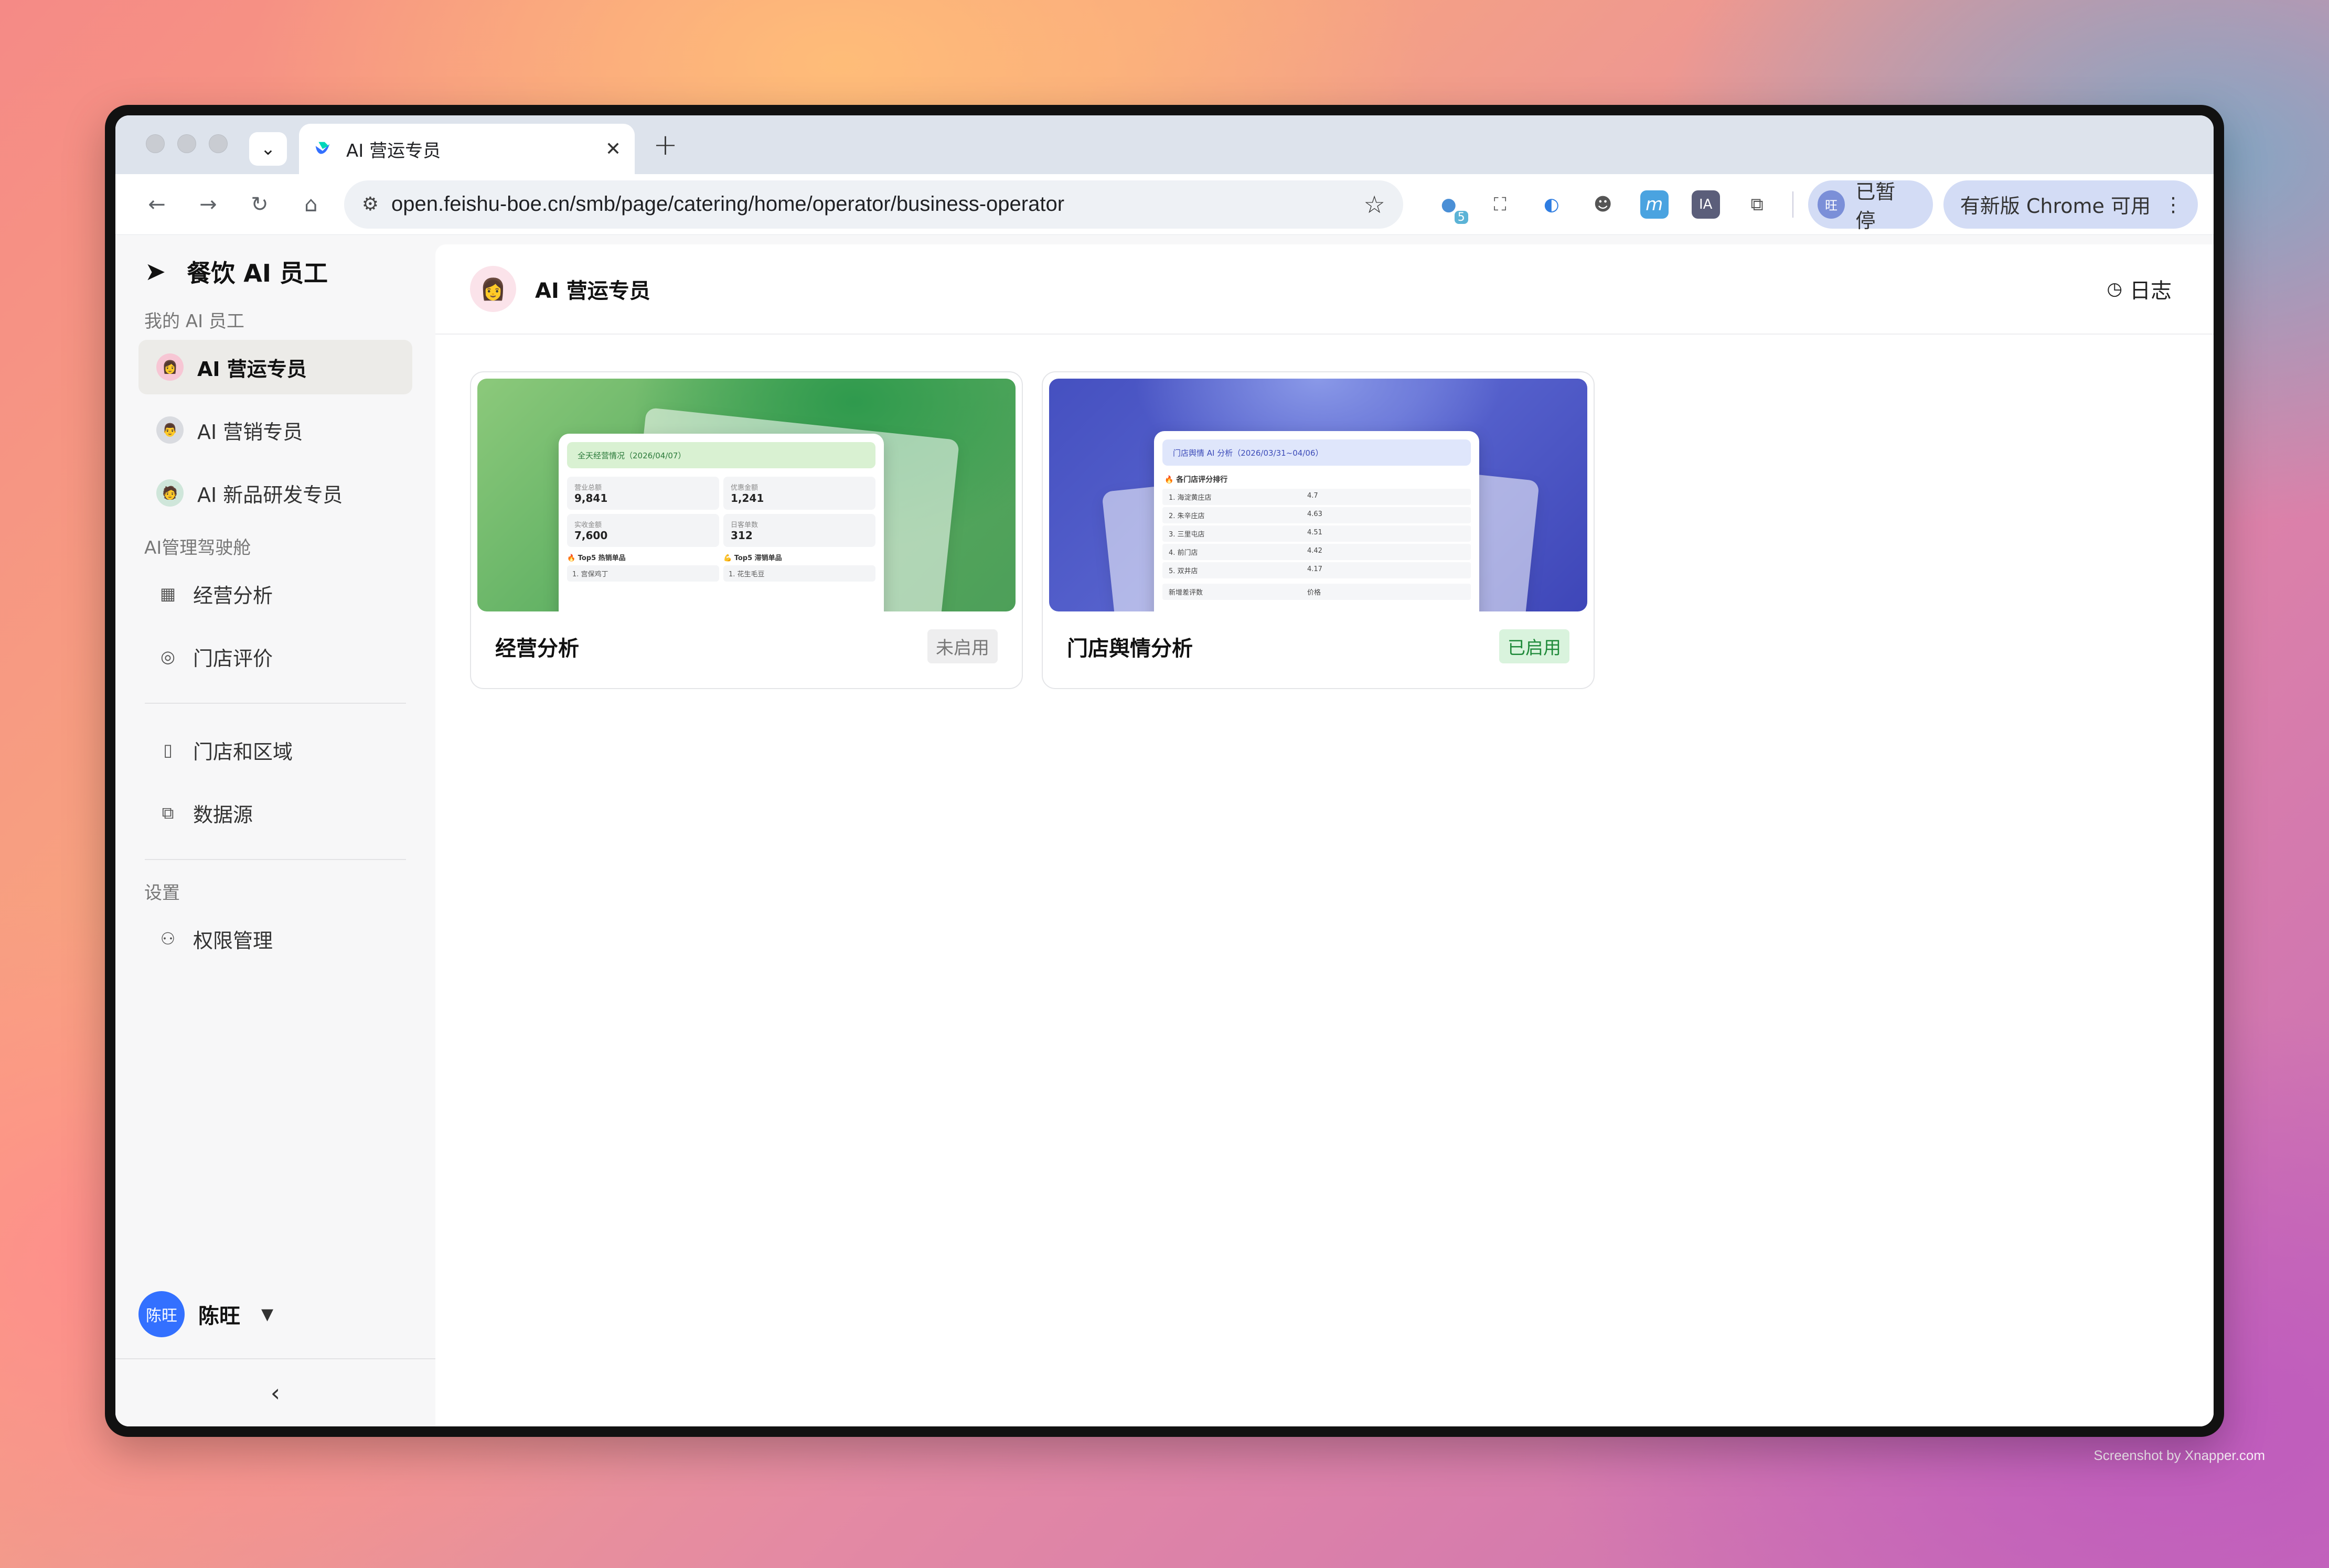 The image size is (2329, 1568). I want to click on users-icon: ⚇, so click(168, 939).